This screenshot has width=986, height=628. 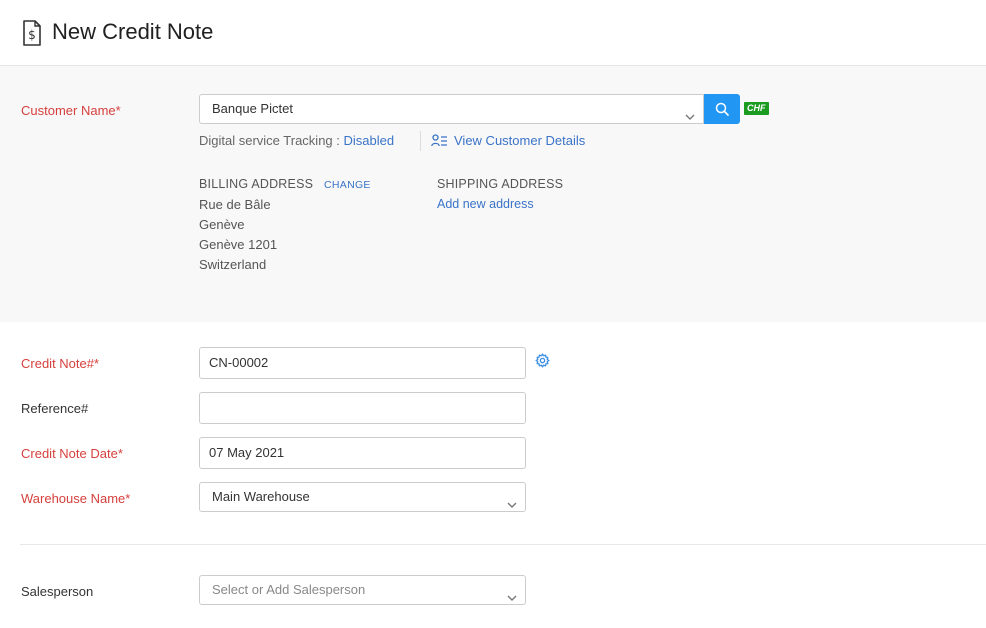 What do you see at coordinates (57, 591) in the screenshot?
I see `salesperson-label: Salesperson` at bounding box center [57, 591].